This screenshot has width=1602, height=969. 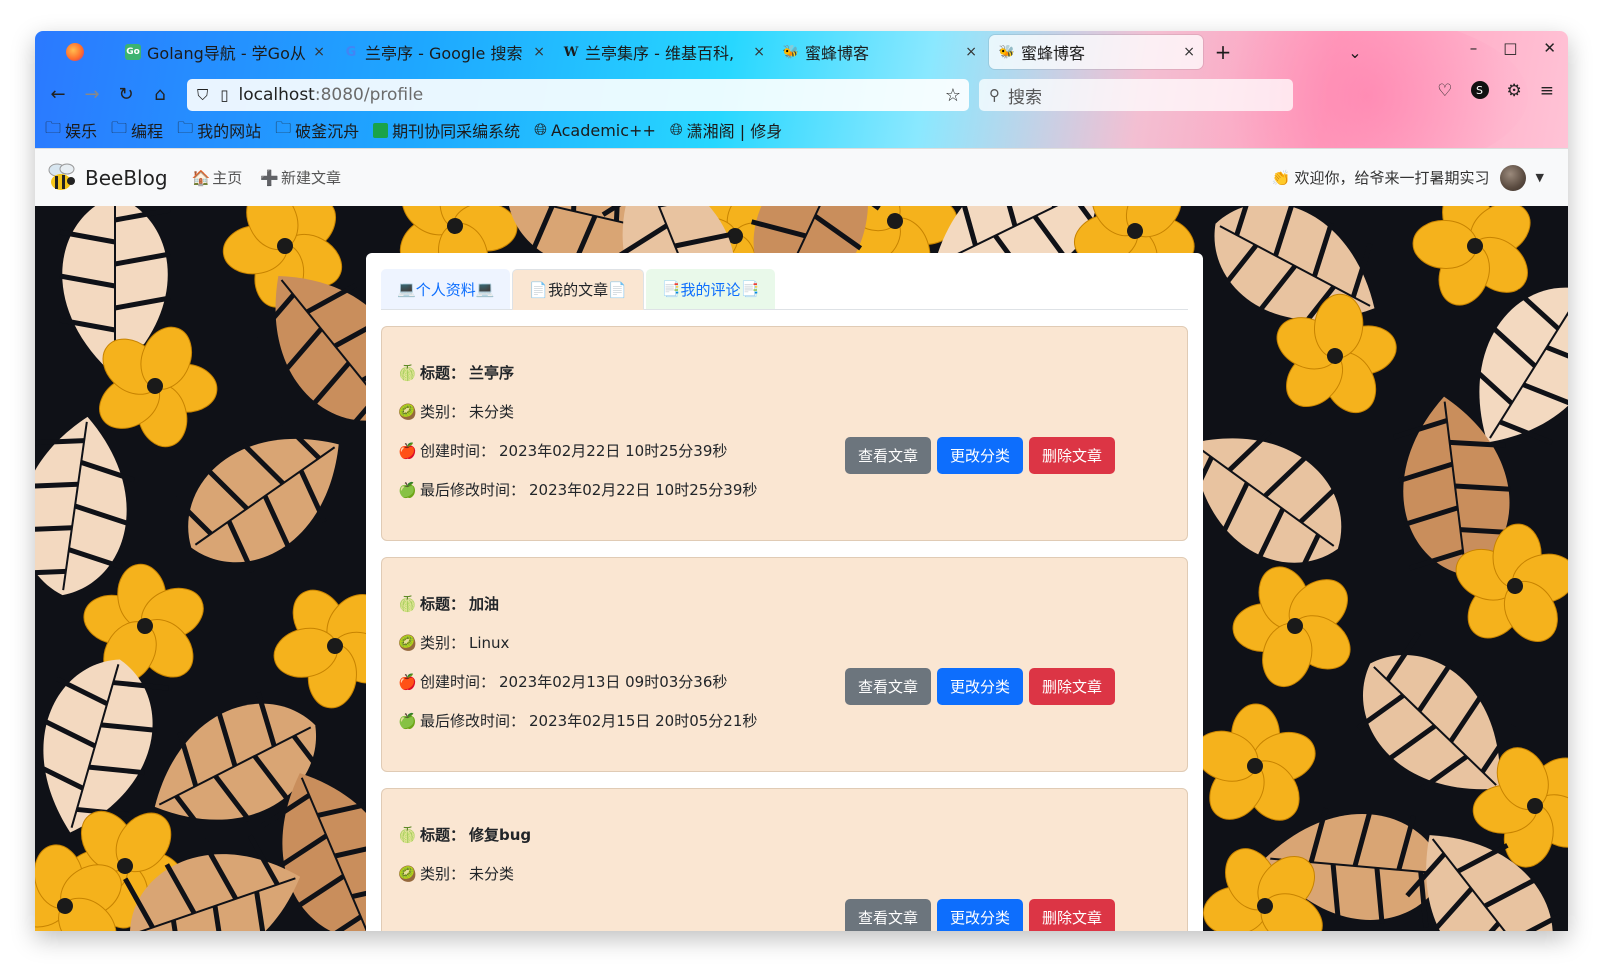 I want to click on article-modified: 2023年02月15日 20时05分21秒, so click(x=643, y=721).